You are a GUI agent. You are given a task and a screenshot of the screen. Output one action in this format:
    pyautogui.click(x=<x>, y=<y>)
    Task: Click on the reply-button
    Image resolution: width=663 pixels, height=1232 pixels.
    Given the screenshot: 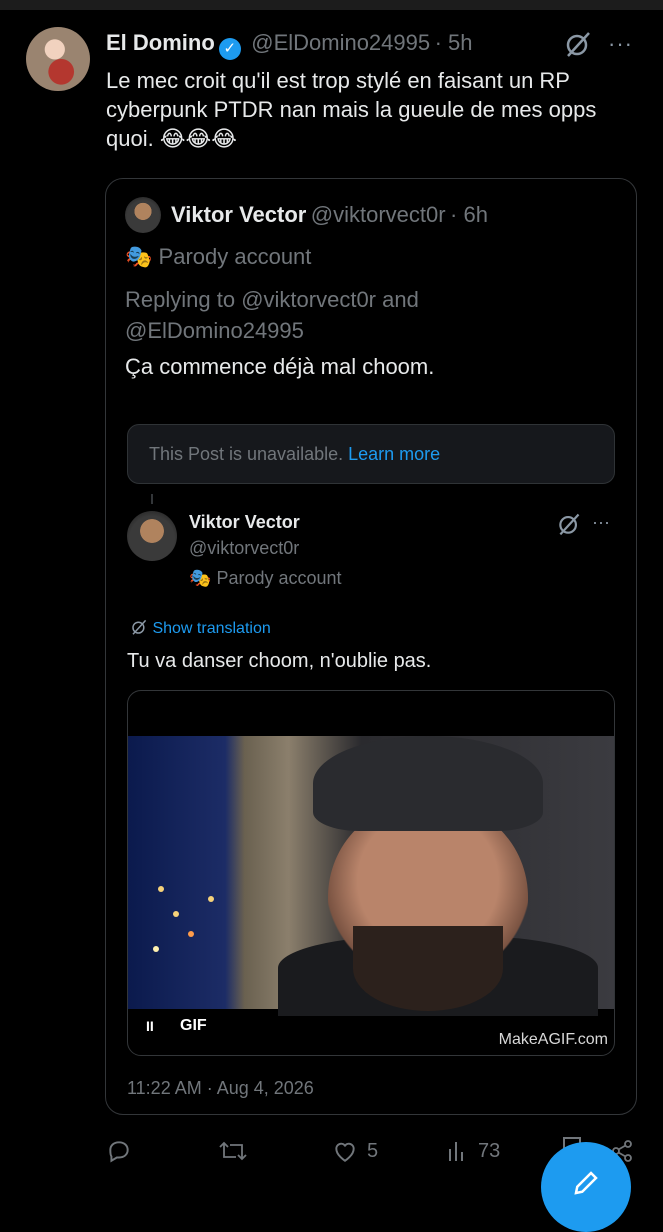 What is the action you would take?
    pyautogui.click(x=119, y=1151)
    